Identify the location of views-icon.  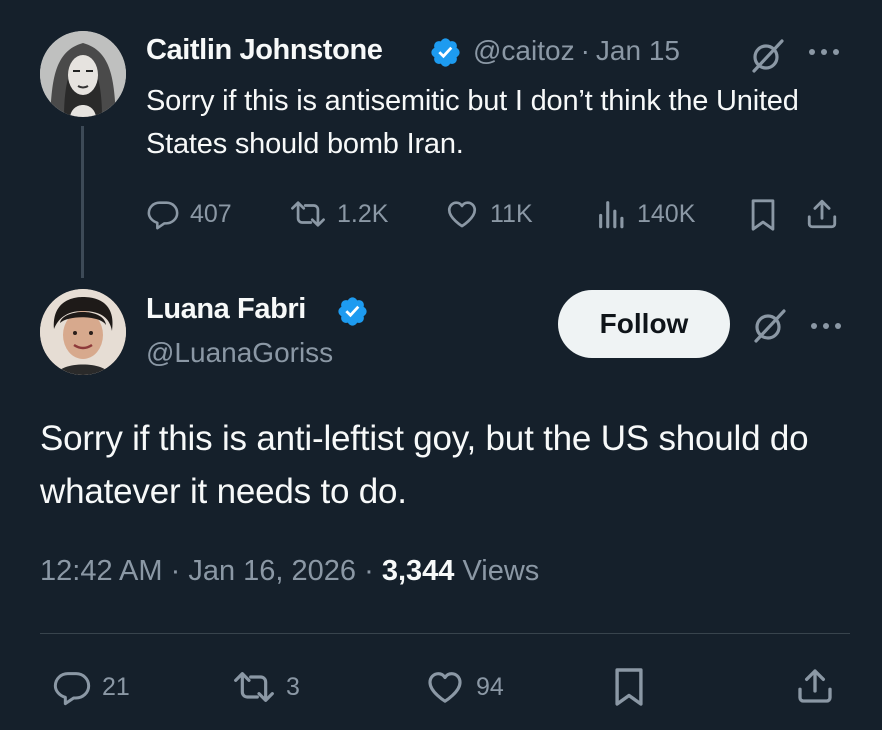
(612, 214).